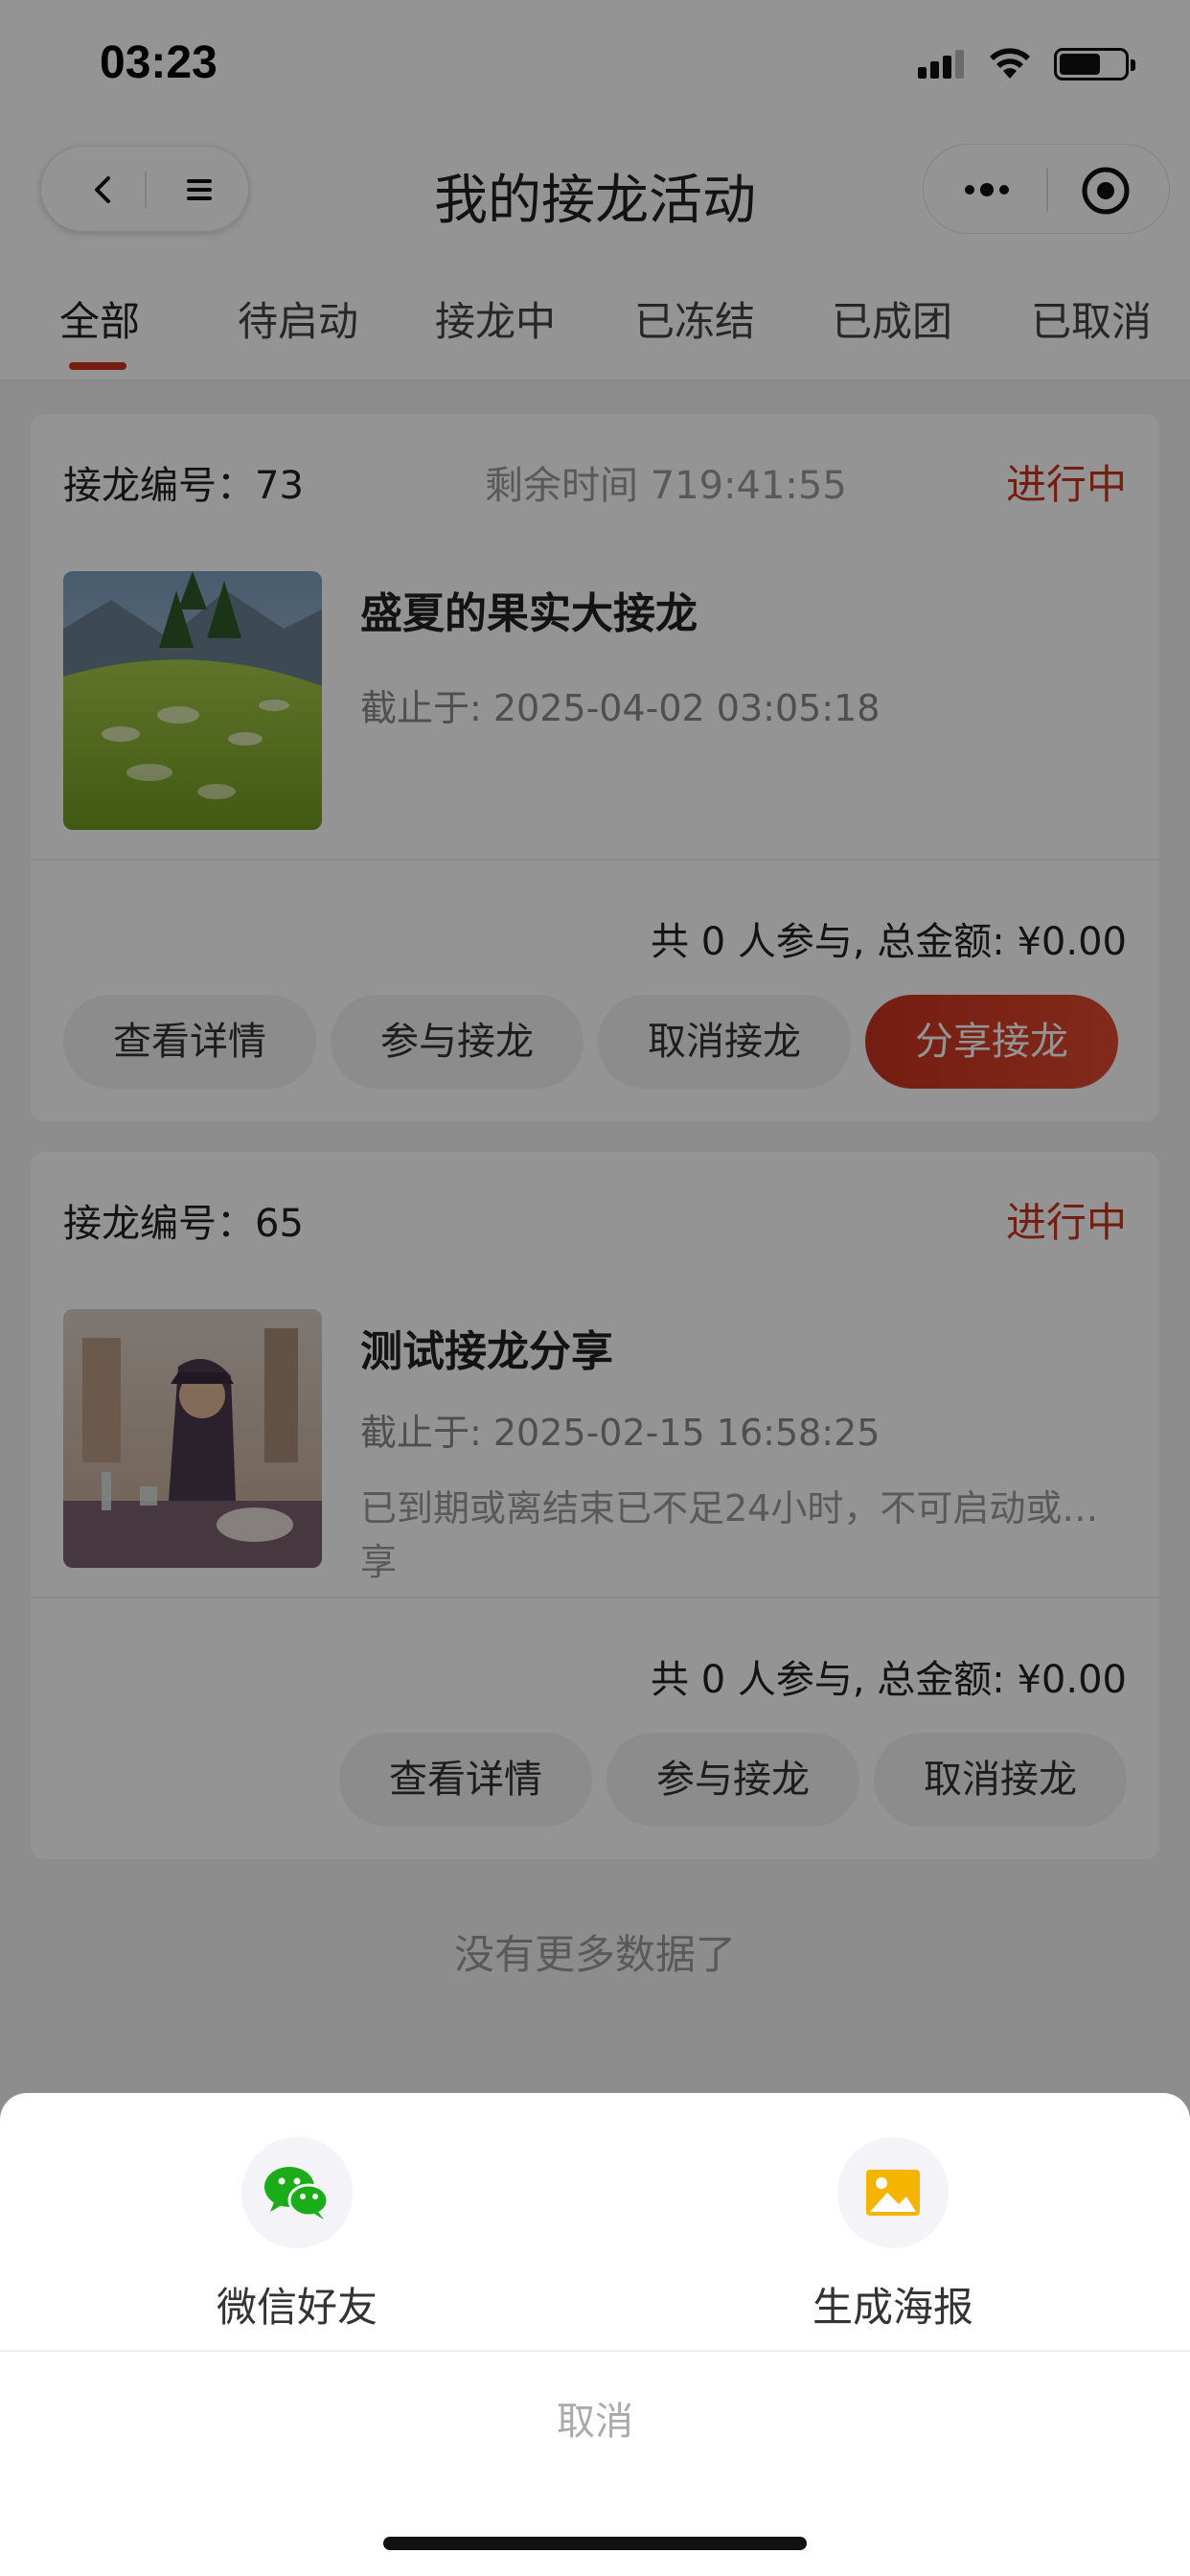  I want to click on share-wechat-friend: 微信好友, so click(297, 2213).